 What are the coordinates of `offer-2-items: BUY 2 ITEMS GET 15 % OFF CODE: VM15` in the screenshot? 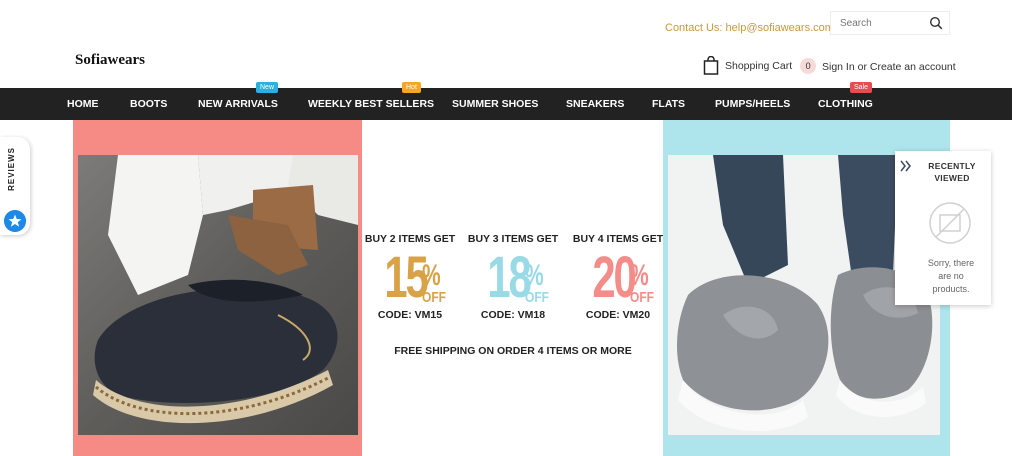 It's located at (410, 277).